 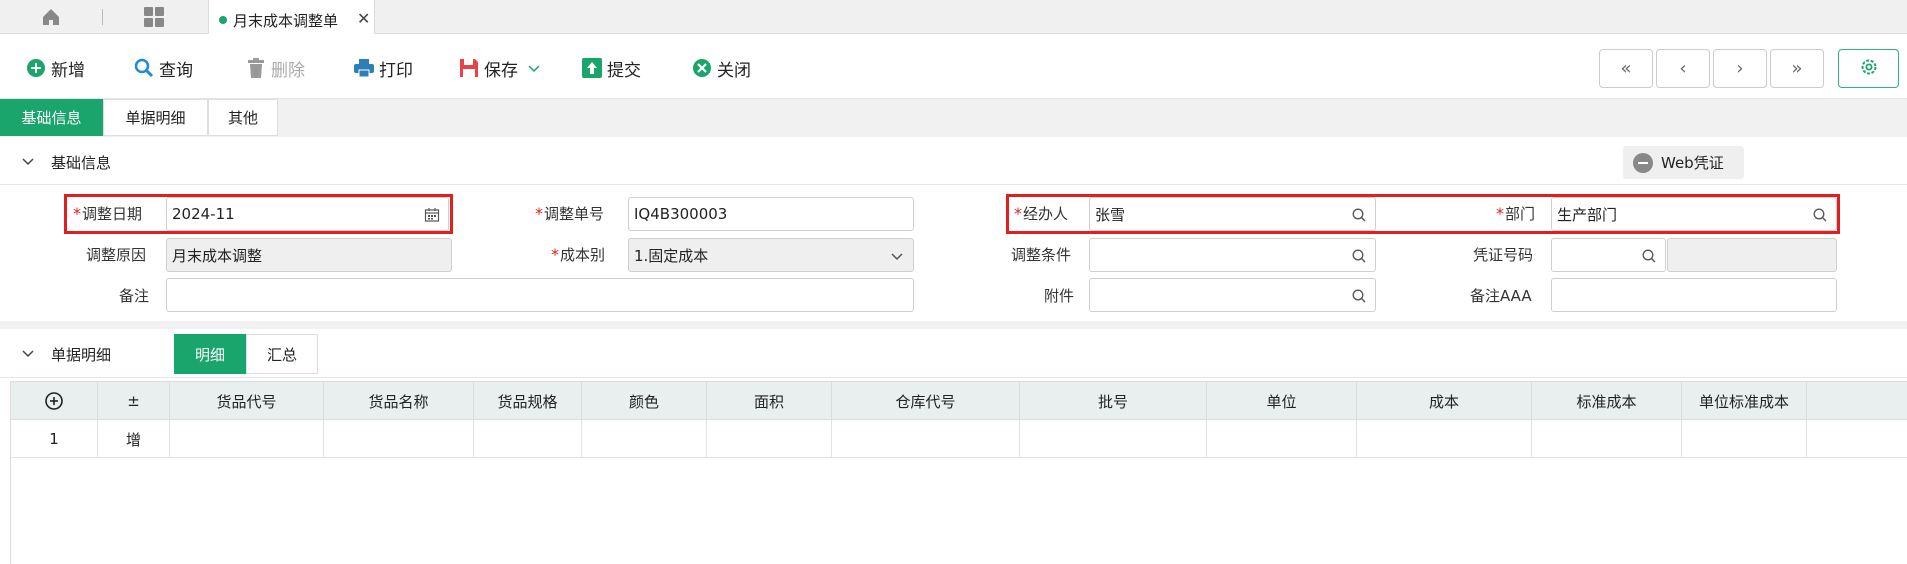 What do you see at coordinates (681, 214) in the screenshot?
I see `adjust-no-value: IQ4B300003` at bounding box center [681, 214].